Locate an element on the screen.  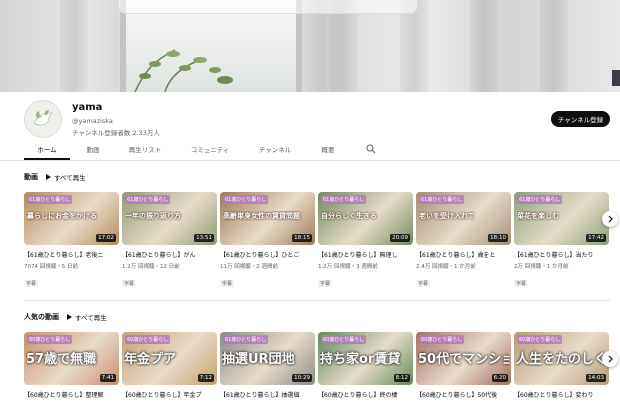
video-card: 60歳ひとり暮らし 57歳で無職 7:41 【60歳ひとり暮らし】整理解 is located at coordinates (71, 365).